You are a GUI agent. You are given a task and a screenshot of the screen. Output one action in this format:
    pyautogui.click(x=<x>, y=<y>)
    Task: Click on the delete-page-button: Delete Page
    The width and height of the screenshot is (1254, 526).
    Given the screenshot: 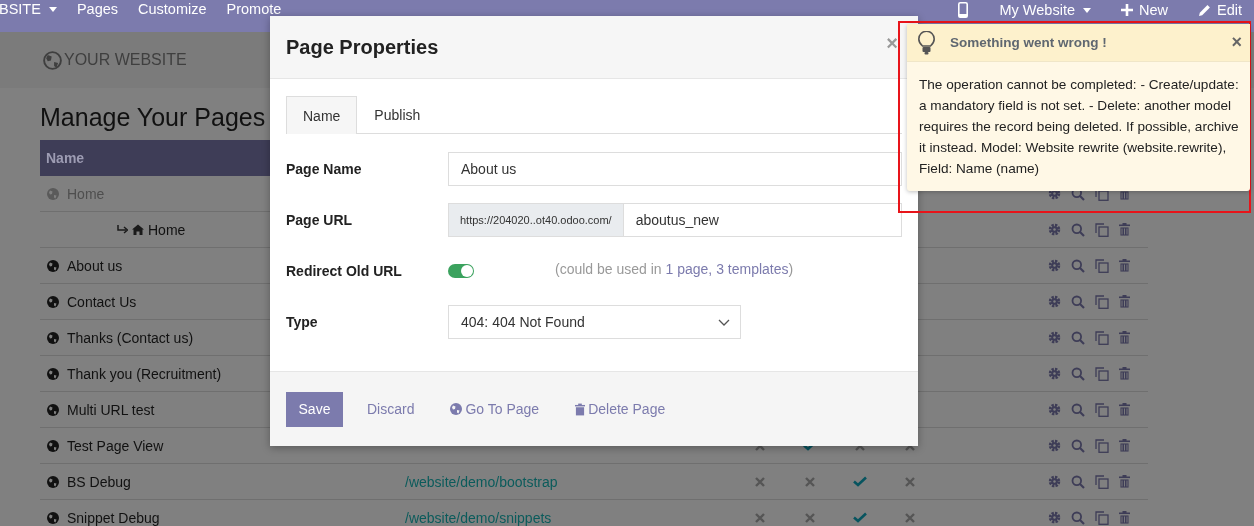 What is the action you would take?
    pyautogui.click(x=620, y=409)
    